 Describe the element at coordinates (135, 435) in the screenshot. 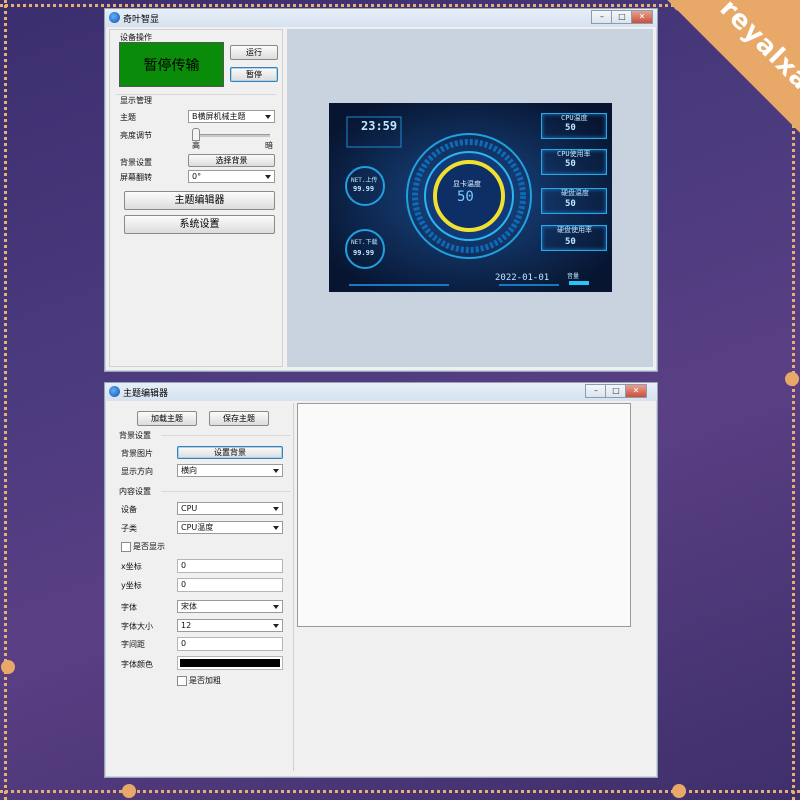

I see `bg-section-label: 背景设置` at that location.